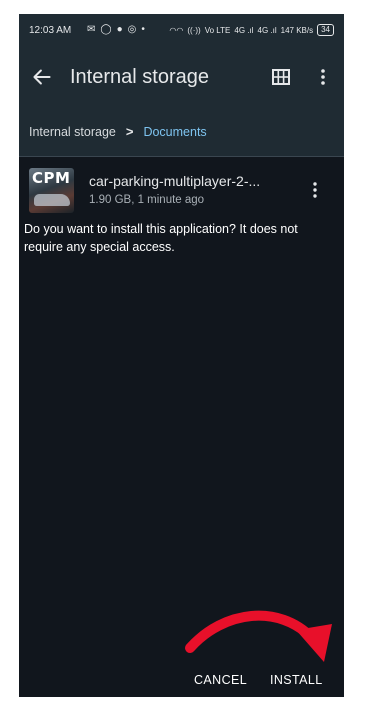 The image size is (368, 711). What do you see at coordinates (296, 680) in the screenshot?
I see `install-button: INSTALL` at bounding box center [296, 680].